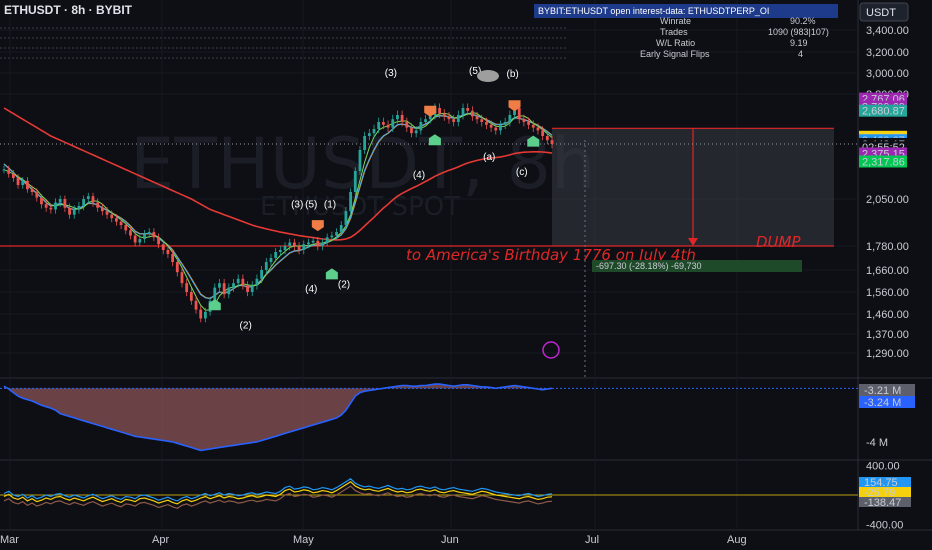 This screenshot has width=932, height=550. What do you see at coordinates (9, 540) in the screenshot?
I see `time-tick-label: Mar` at bounding box center [9, 540].